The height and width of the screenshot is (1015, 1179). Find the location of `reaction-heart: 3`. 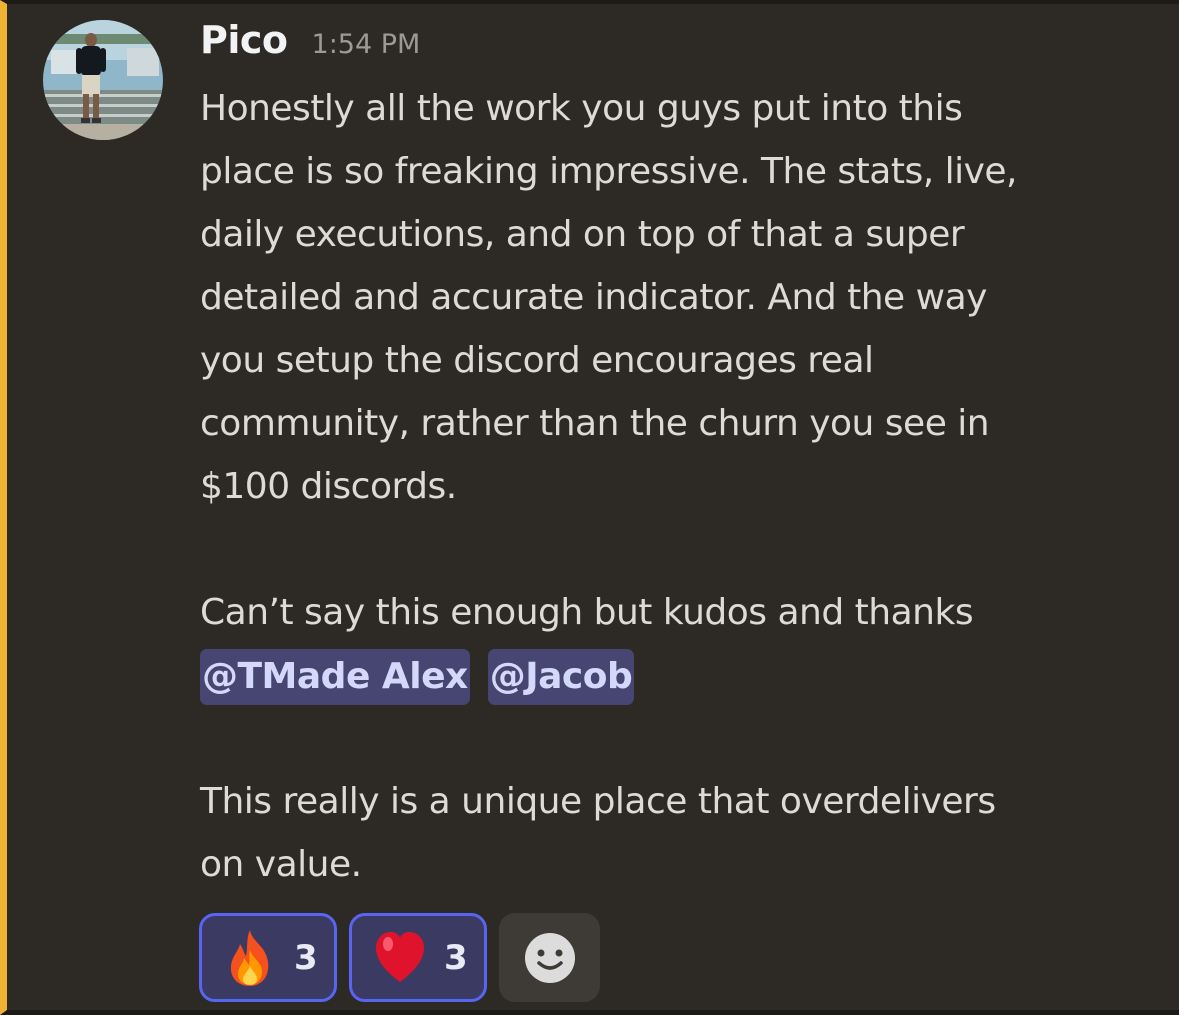

reaction-heart: 3 is located at coordinates (418, 957).